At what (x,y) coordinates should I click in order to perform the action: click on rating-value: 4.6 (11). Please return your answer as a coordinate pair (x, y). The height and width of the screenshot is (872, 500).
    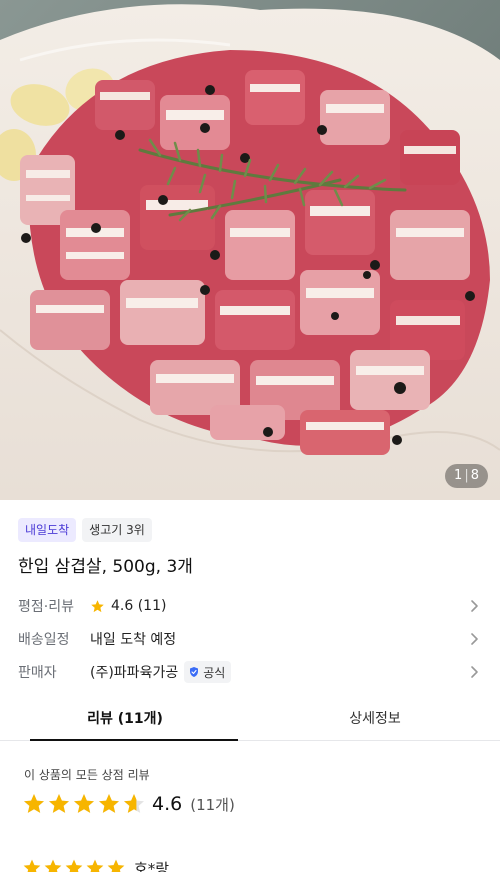
    Looking at the image, I should click on (139, 606).